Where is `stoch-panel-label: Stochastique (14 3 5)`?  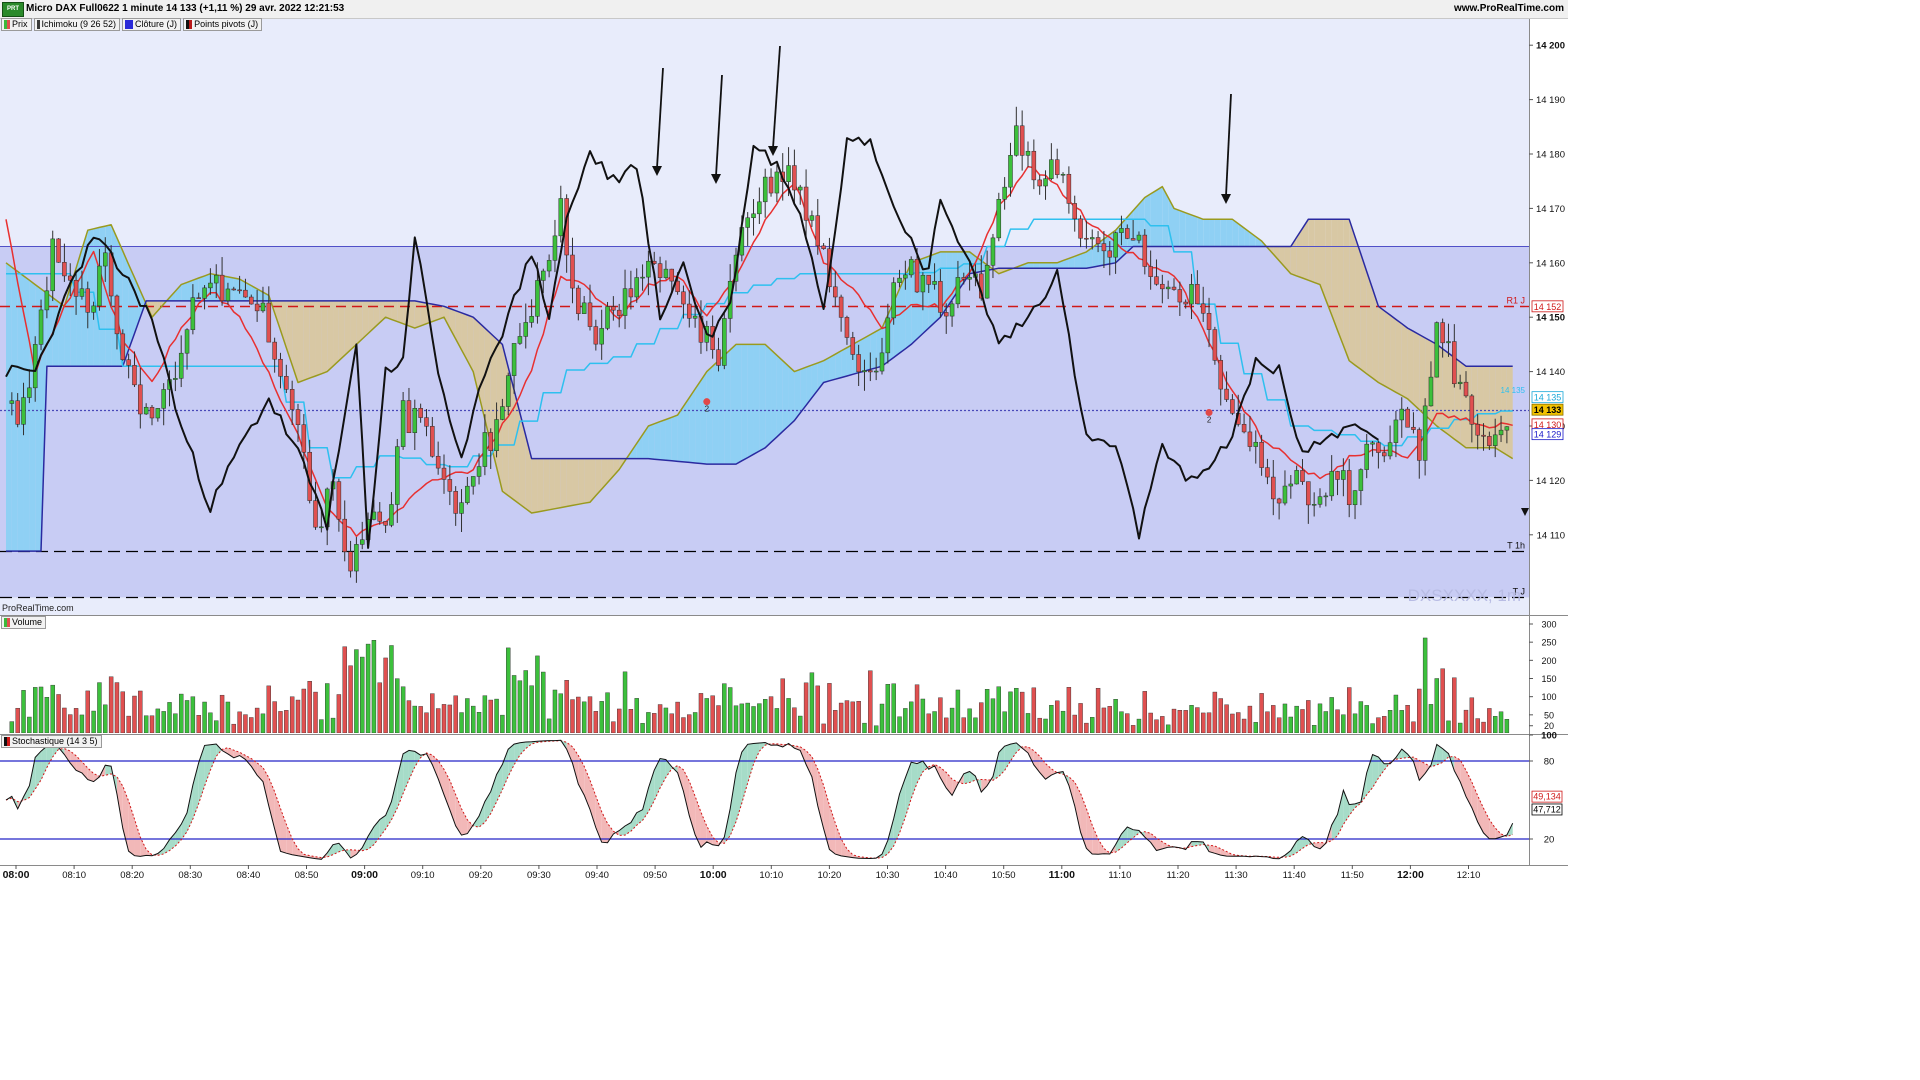
stoch-panel-label: Stochastique (14 3 5) is located at coordinates (51, 741).